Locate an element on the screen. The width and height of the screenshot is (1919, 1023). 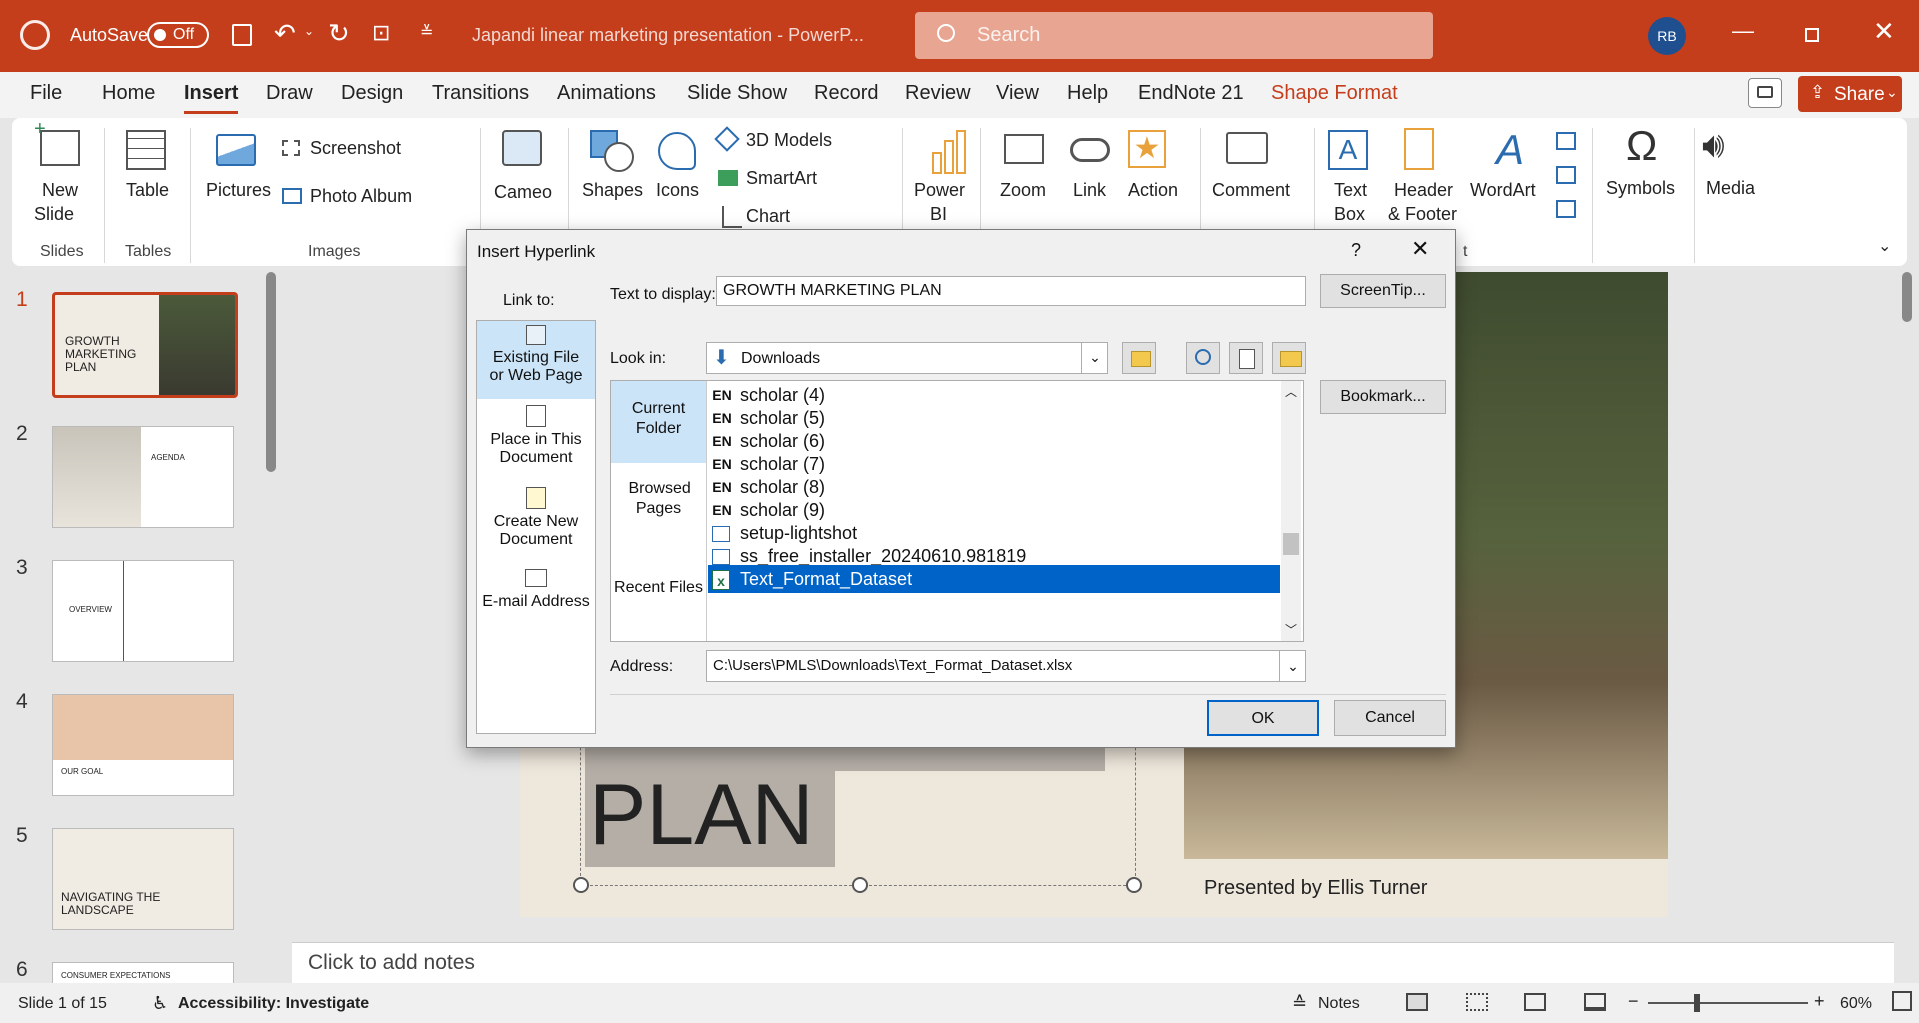
pictures-icon is located at coordinates (236, 150).